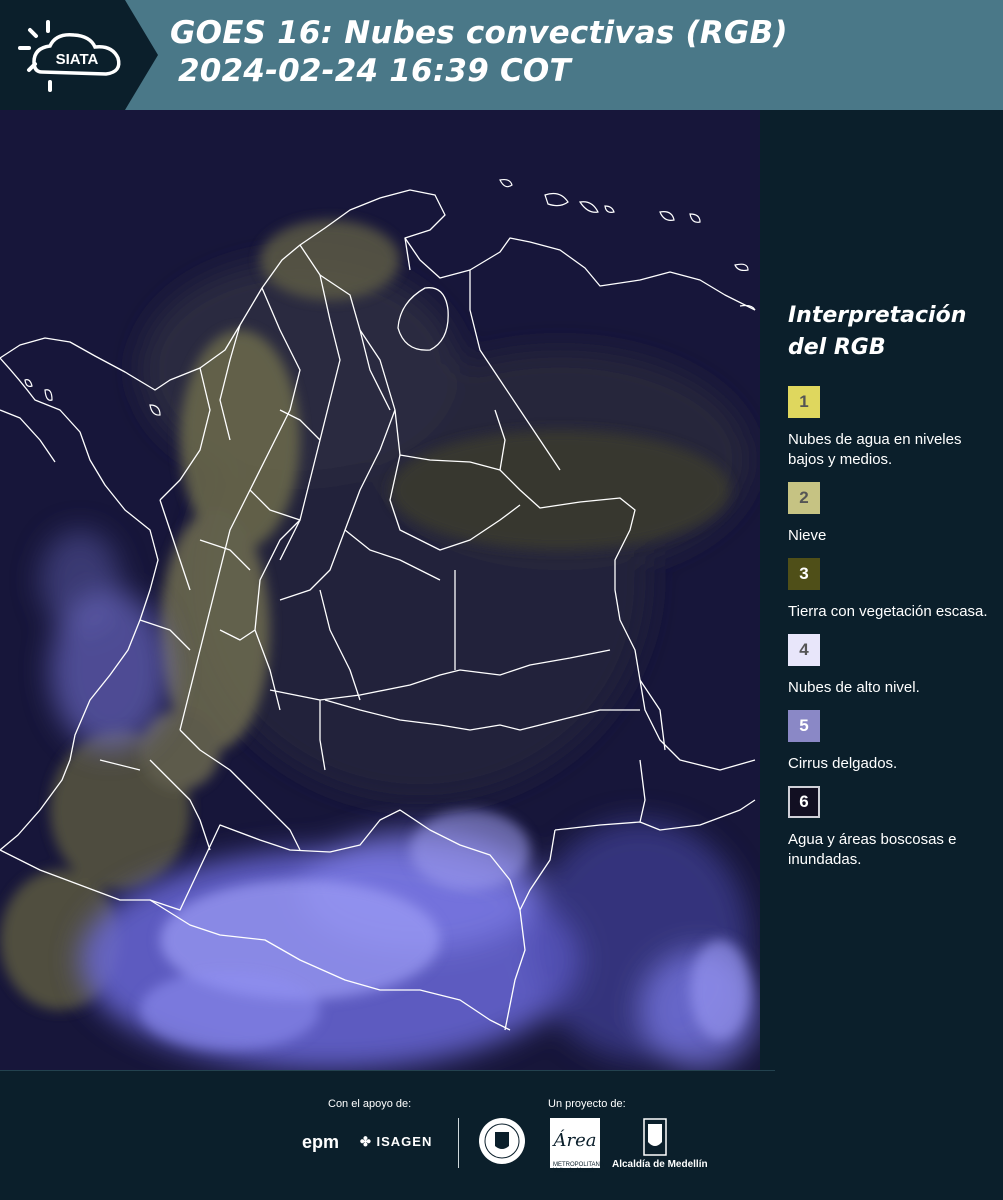 The image size is (1003, 1200). What do you see at coordinates (804, 498) in the screenshot?
I see `legend-swatch-2: 2` at bounding box center [804, 498].